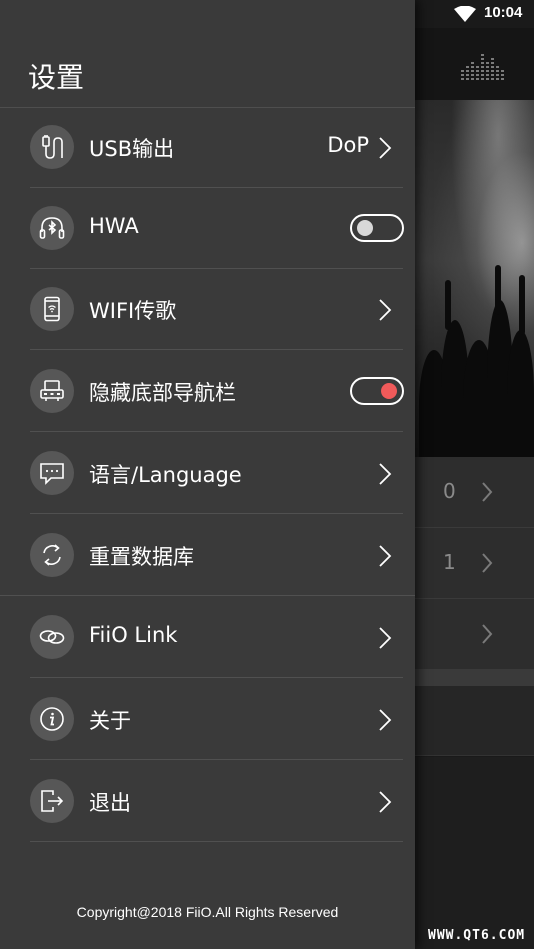 This screenshot has height=949, width=534. Describe the element at coordinates (465, 14) in the screenshot. I see `wifi-icon` at that location.